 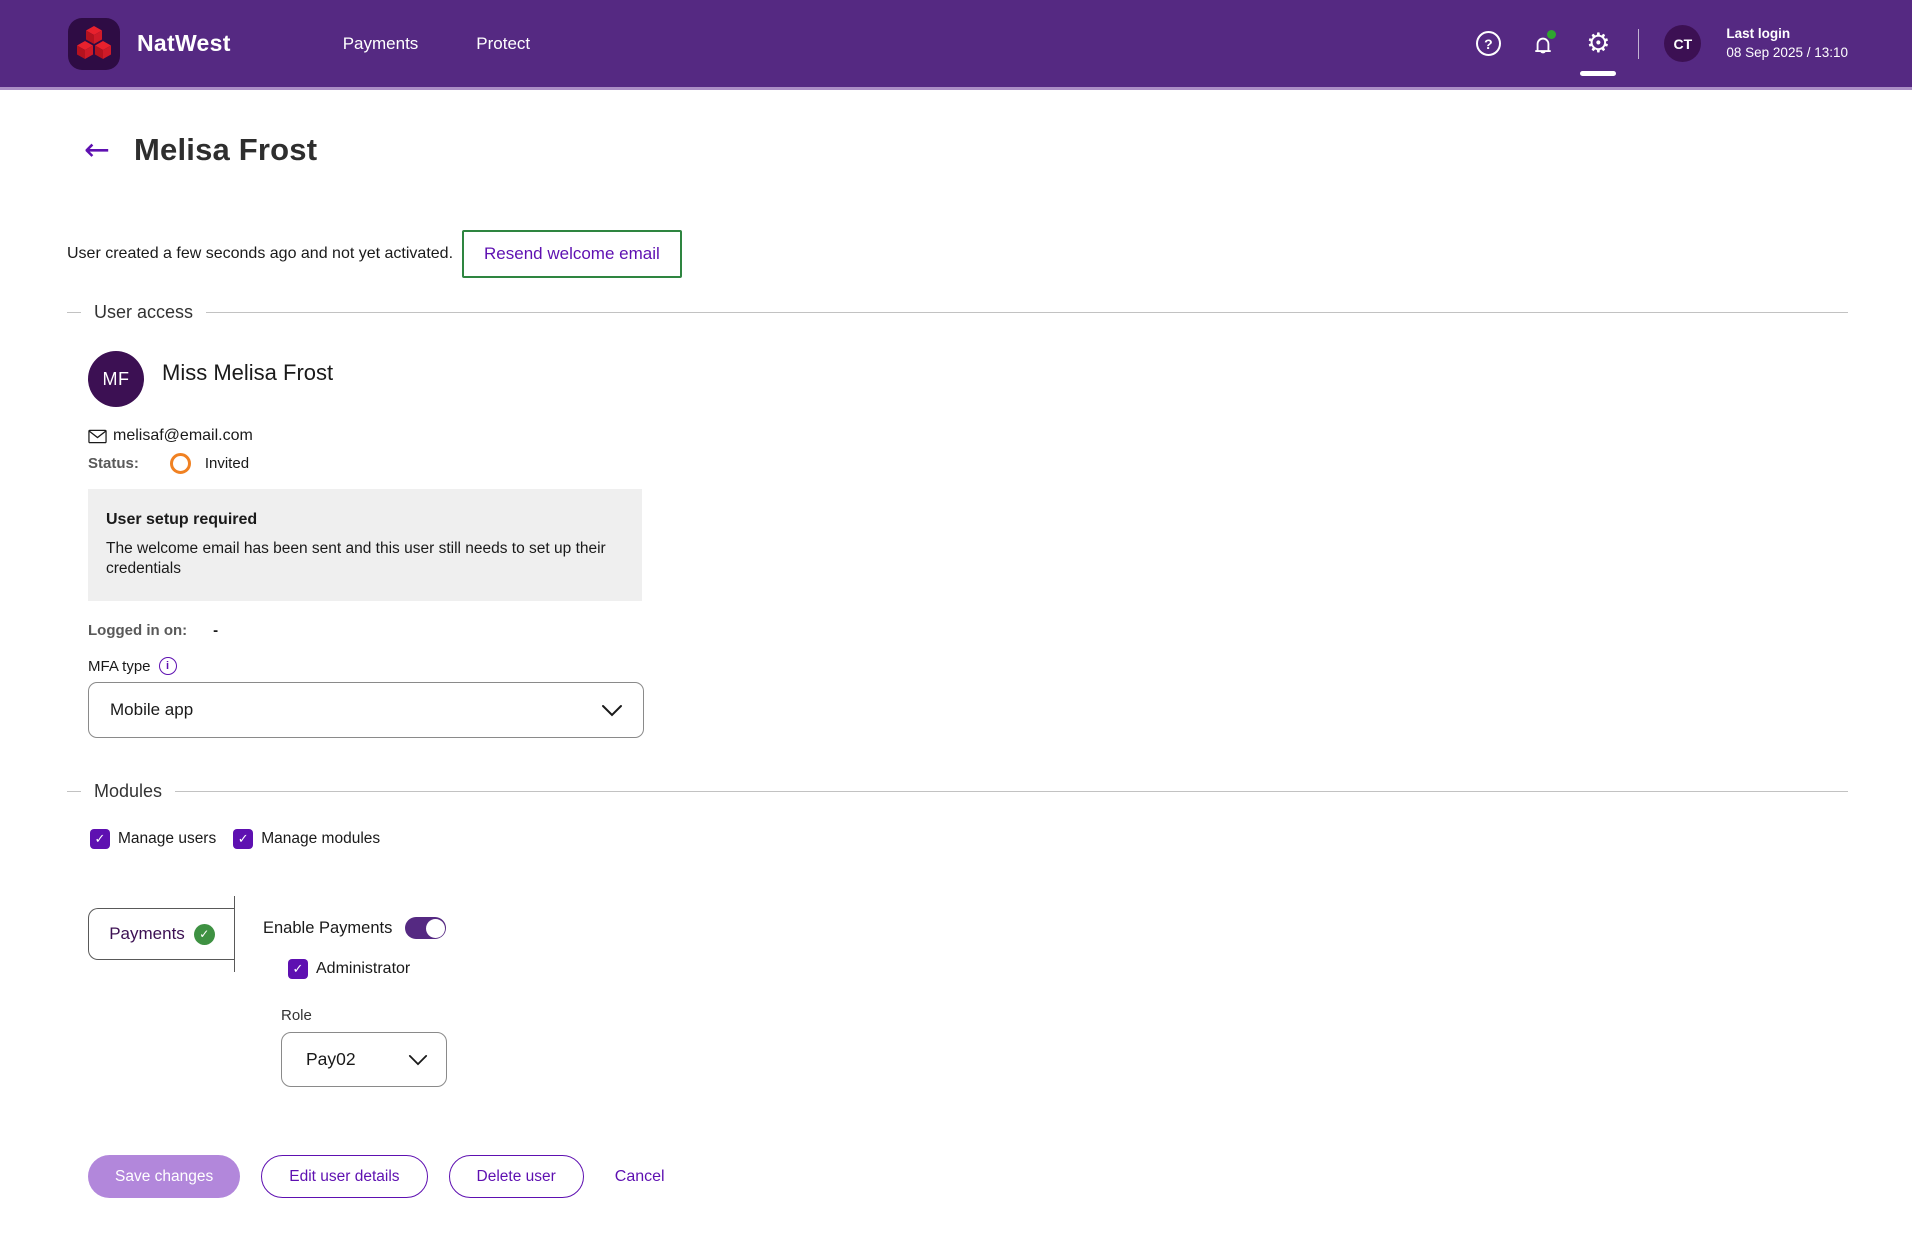 I want to click on user-menu-avatar: CT, so click(x=1683, y=43).